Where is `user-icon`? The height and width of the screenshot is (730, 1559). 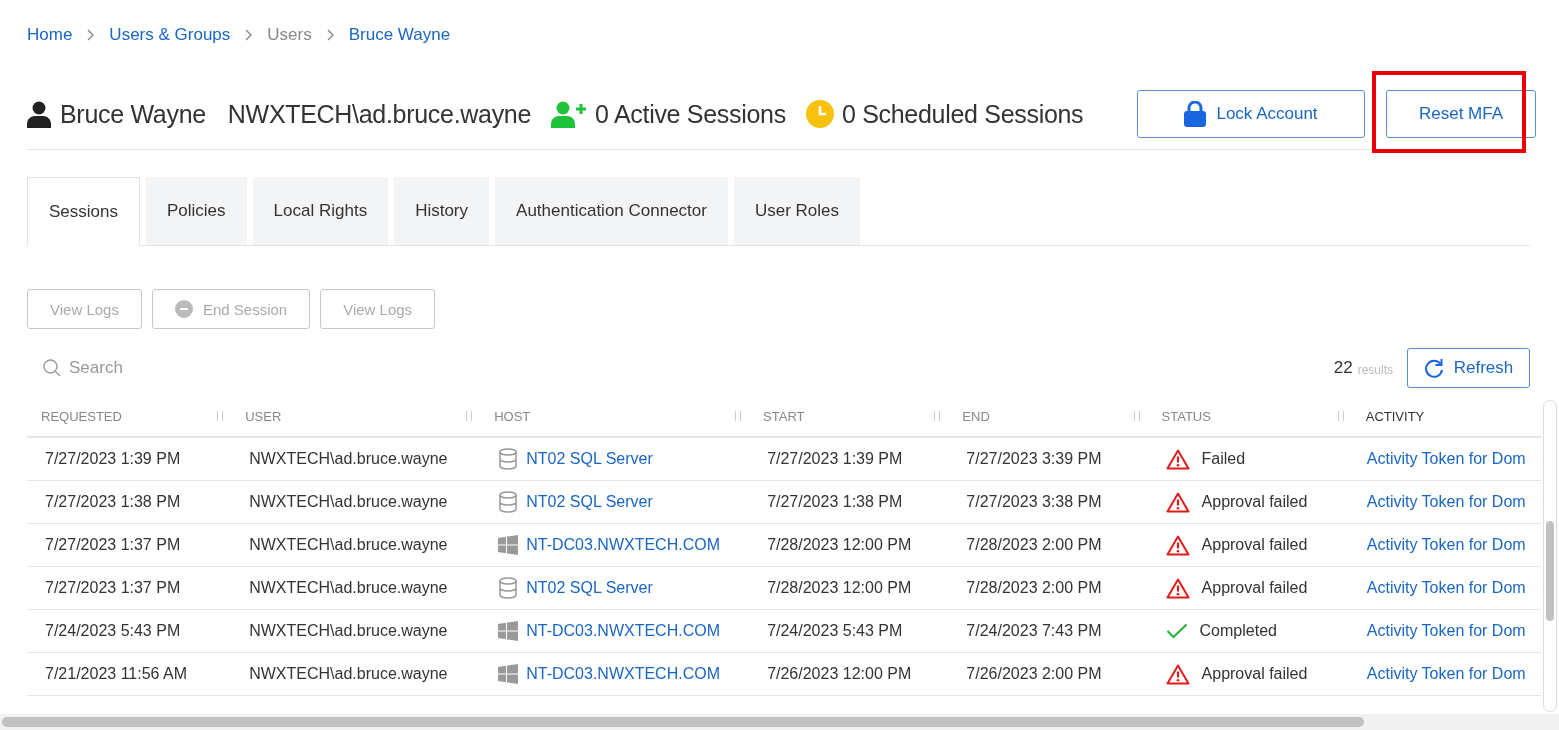 user-icon is located at coordinates (39, 114).